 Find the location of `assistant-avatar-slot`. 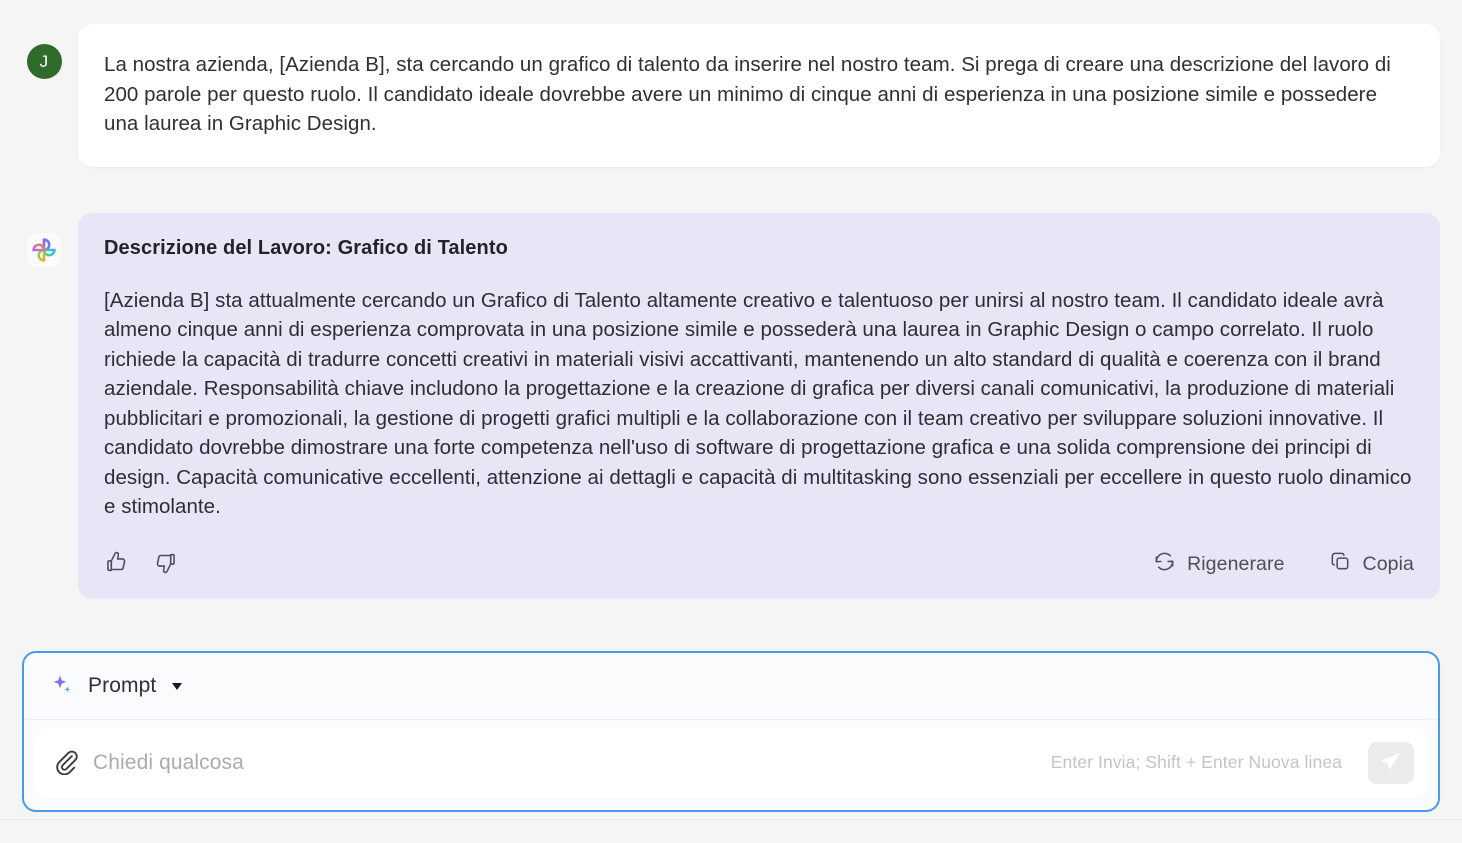

assistant-avatar-slot is located at coordinates (44, 240).